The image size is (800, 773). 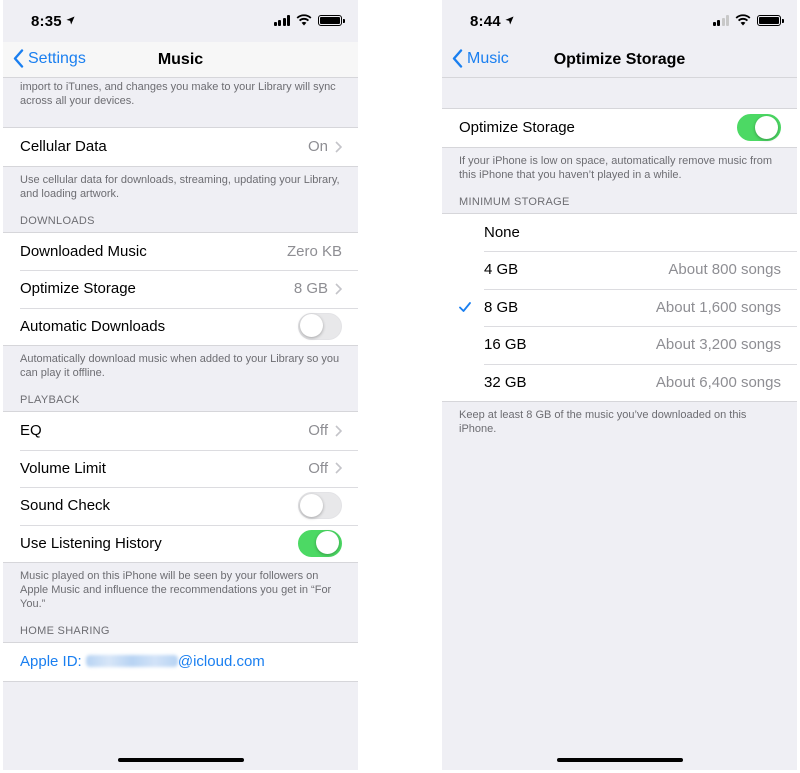 I want to click on automatic-downloads-label: Automatic Downloads, so click(x=93, y=326).